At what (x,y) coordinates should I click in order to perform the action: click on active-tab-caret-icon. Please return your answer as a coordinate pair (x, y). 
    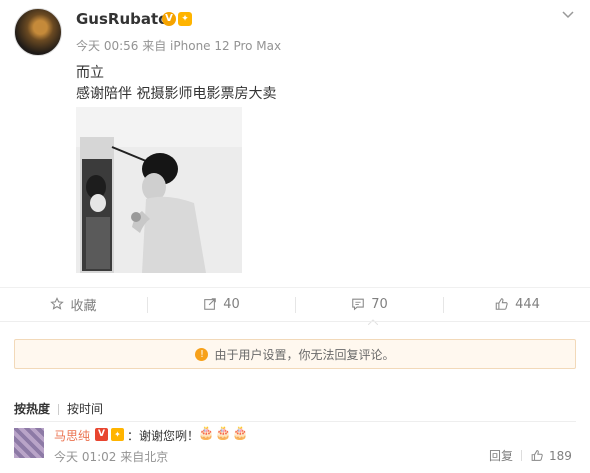
    Looking at the image, I should click on (373, 322).